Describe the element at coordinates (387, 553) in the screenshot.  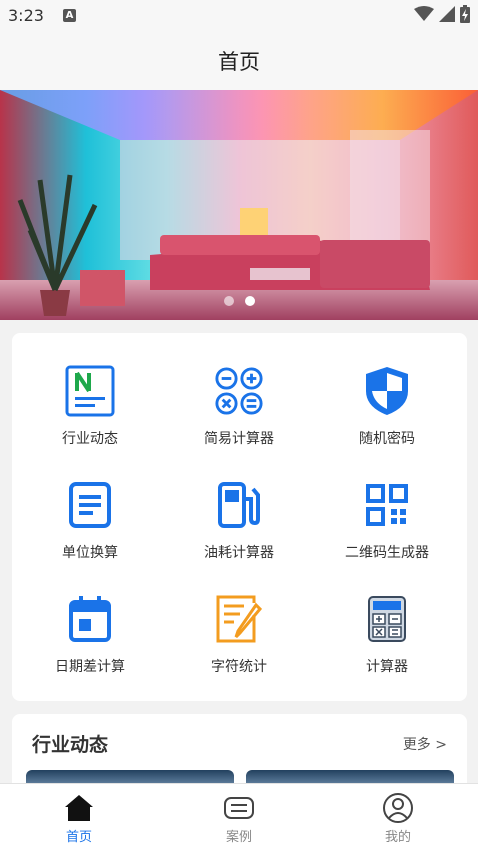
I see `tool-label: 二维码生成器` at that location.